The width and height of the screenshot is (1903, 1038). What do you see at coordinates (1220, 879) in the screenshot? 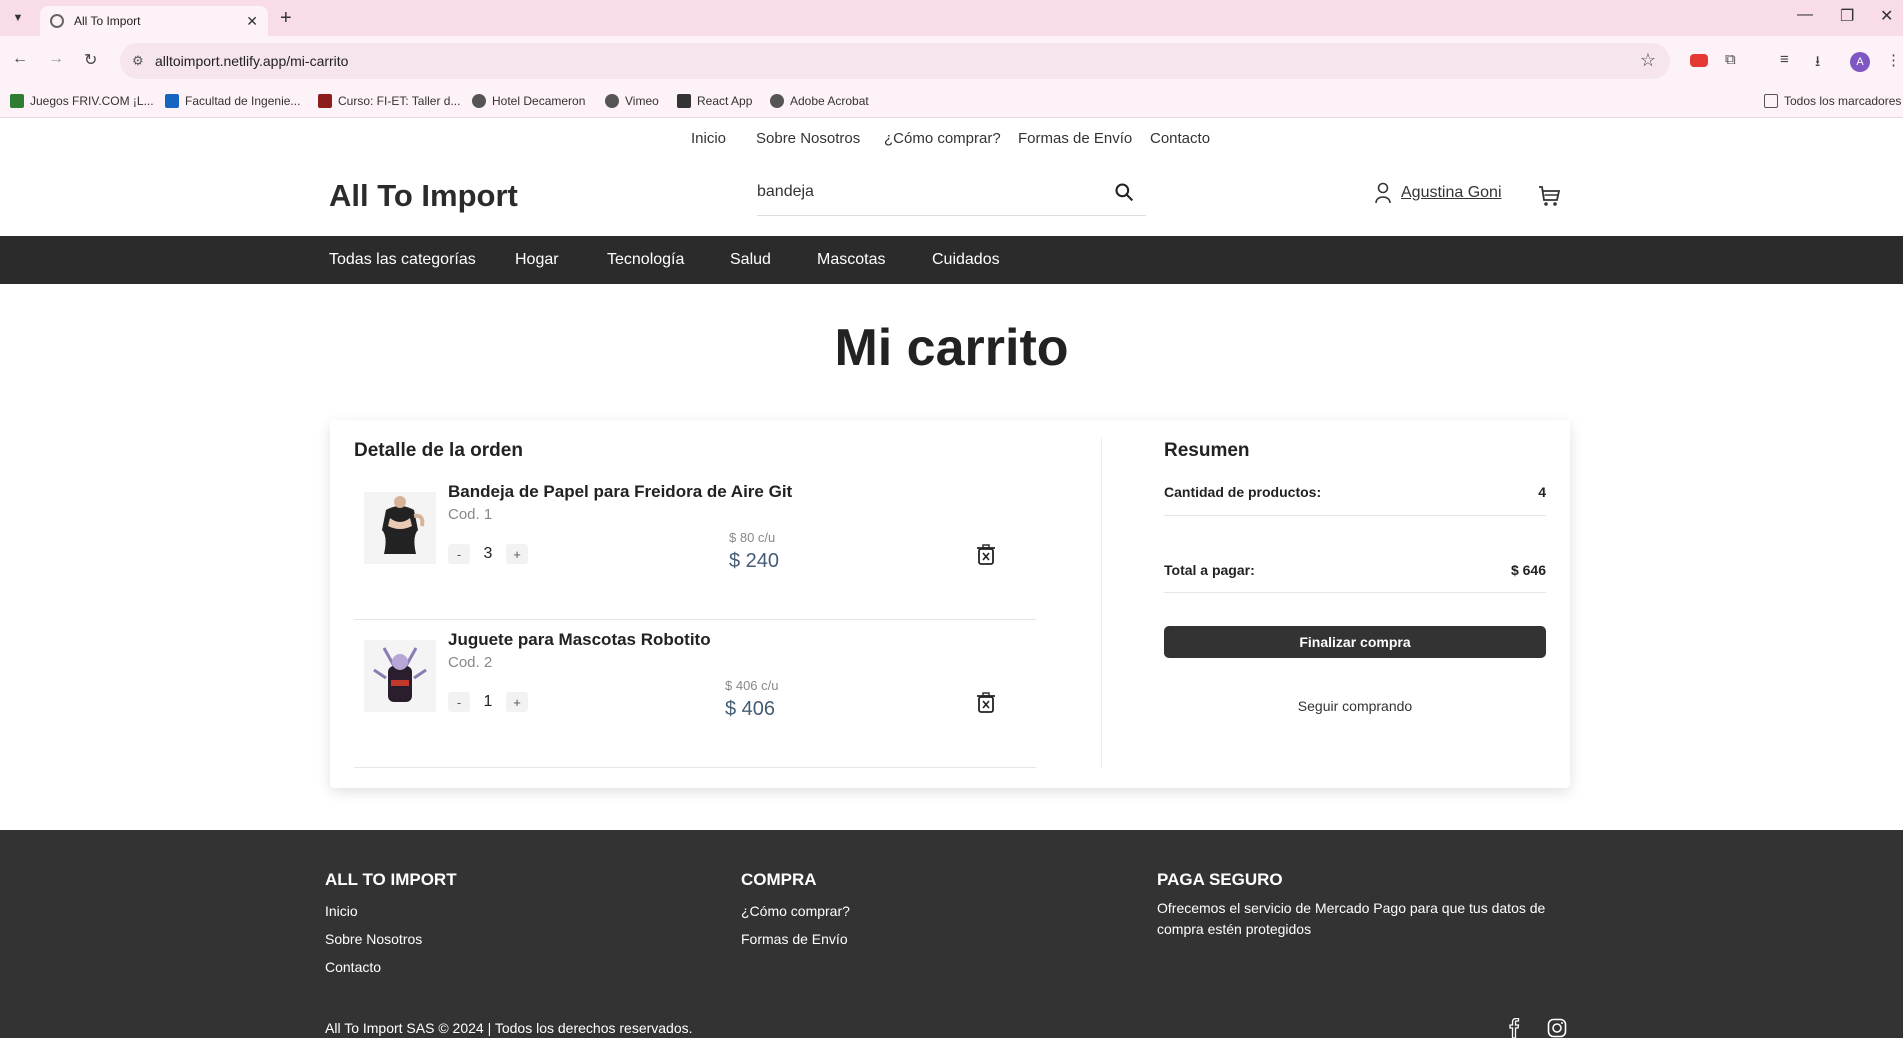
I see `footer-secure-title: PAGA SEGURO` at bounding box center [1220, 879].